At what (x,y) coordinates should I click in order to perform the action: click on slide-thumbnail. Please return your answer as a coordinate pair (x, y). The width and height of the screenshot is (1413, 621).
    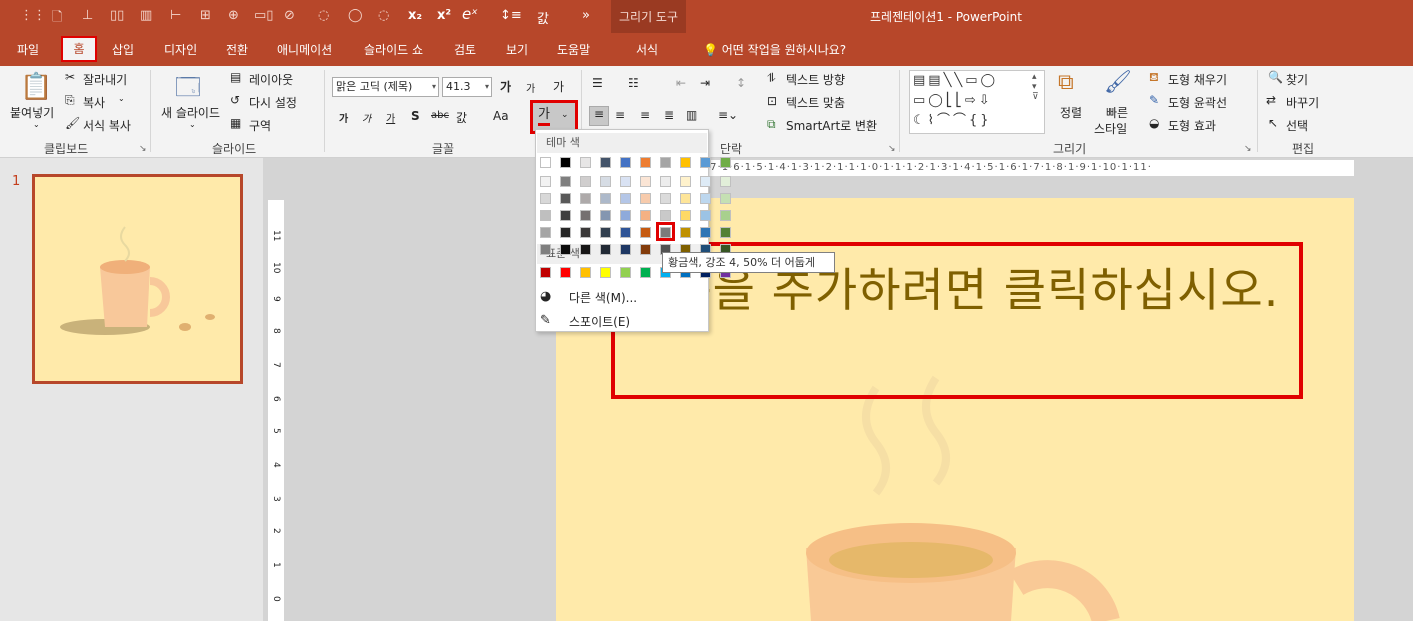
    Looking at the image, I should click on (137, 279).